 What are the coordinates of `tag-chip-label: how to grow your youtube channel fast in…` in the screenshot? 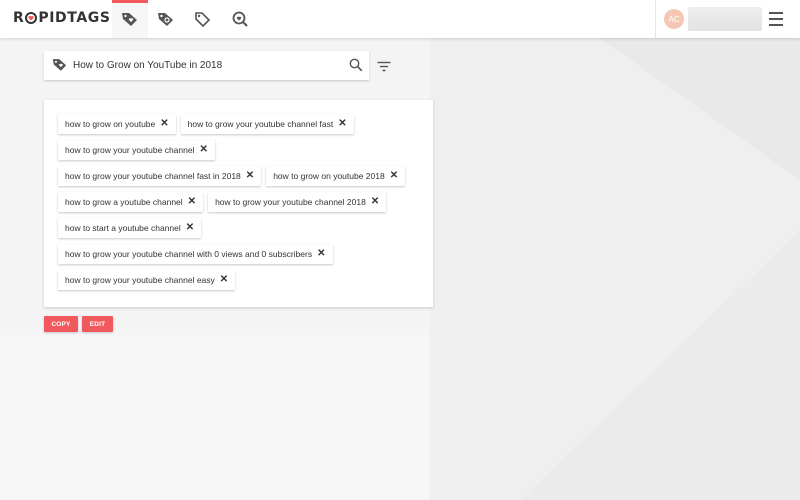 It's located at (153, 176).